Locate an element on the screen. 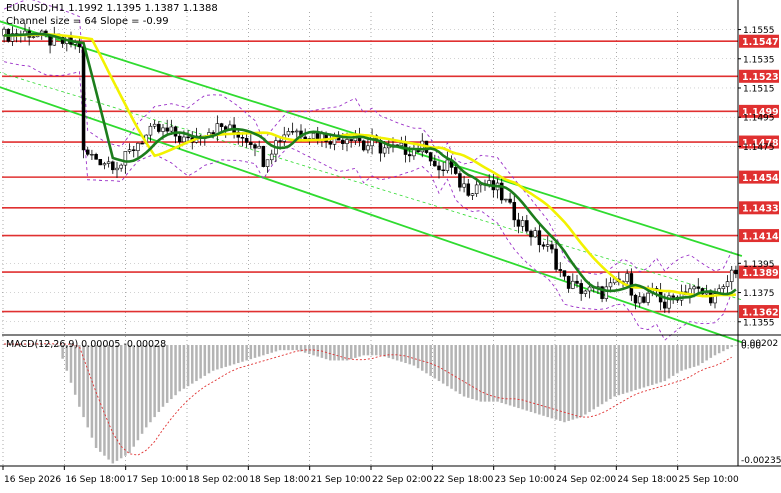 The width and height of the screenshot is (781, 493). price-tick-label: 1.1375 is located at coordinates (759, 294).